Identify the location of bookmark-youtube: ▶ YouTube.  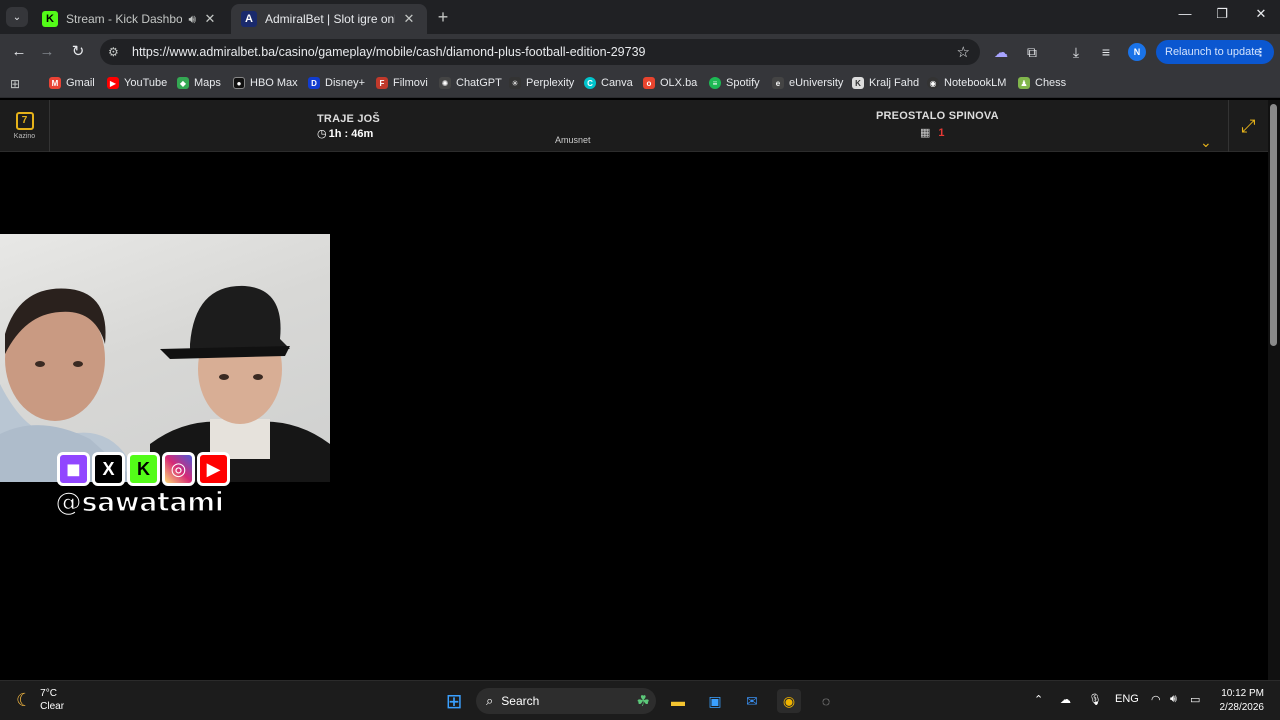
(137, 83).